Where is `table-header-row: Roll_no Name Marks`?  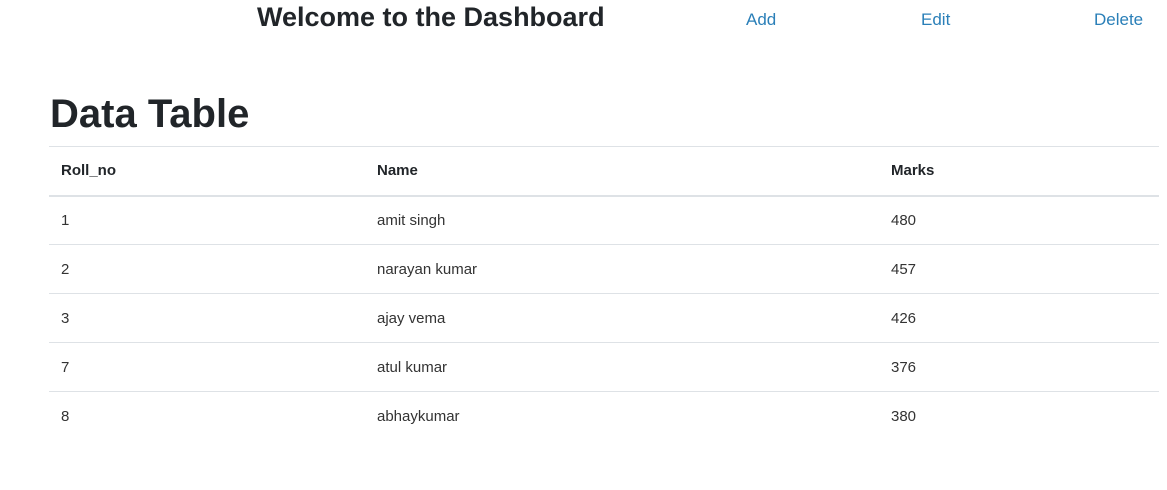
table-header-row: Roll_no Name Marks is located at coordinates (604, 171).